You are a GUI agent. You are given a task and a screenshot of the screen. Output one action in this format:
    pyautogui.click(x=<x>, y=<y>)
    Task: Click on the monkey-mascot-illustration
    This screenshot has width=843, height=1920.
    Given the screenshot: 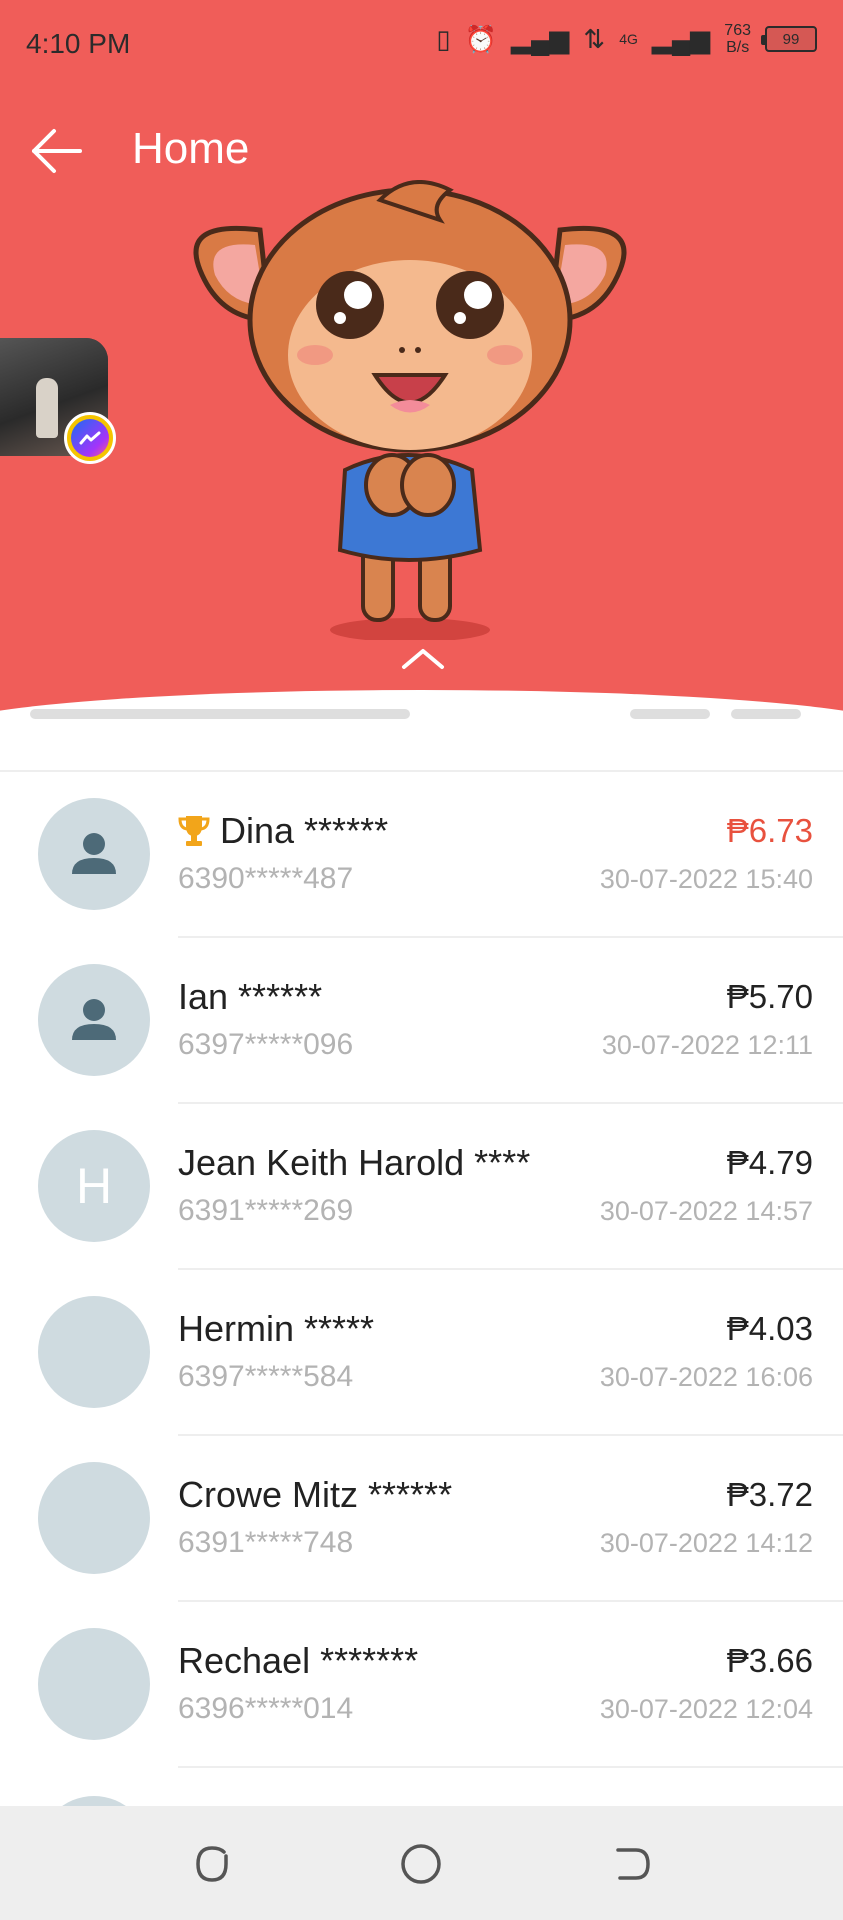 What is the action you would take?
    pyautogui.click(x=410, y=410)
    